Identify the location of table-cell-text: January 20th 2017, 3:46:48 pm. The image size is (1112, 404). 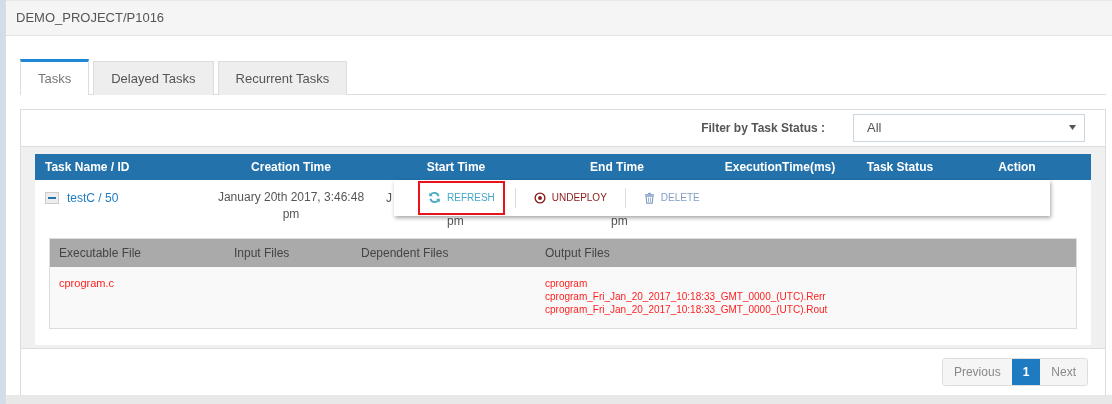
(291, 205).